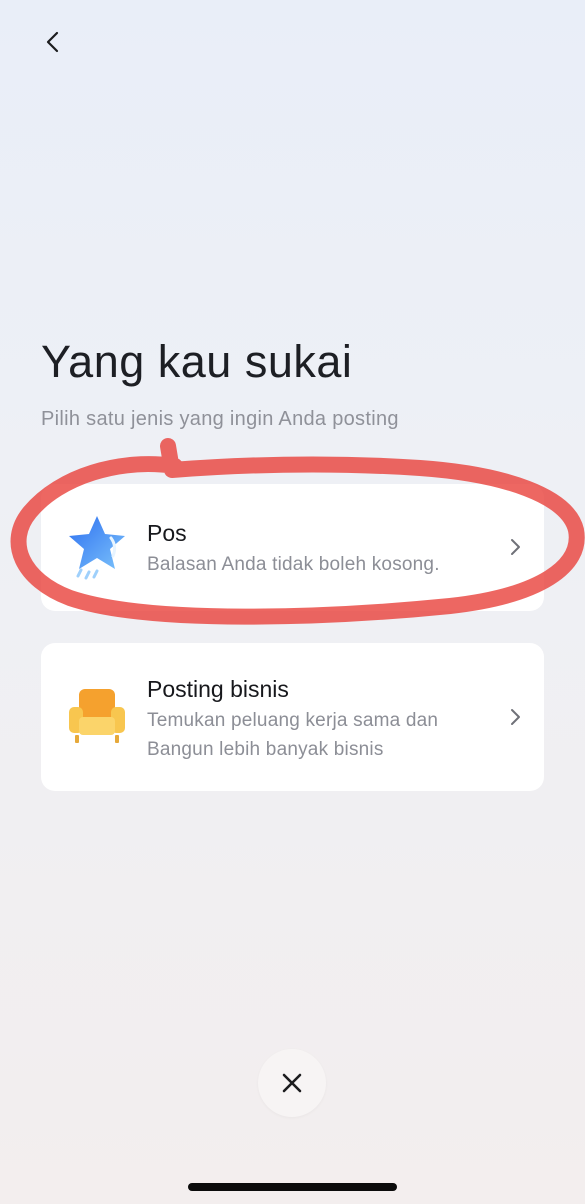  Describe the element at coordinates (97, 548) in the screenshot. I see `star-icon` at that location.